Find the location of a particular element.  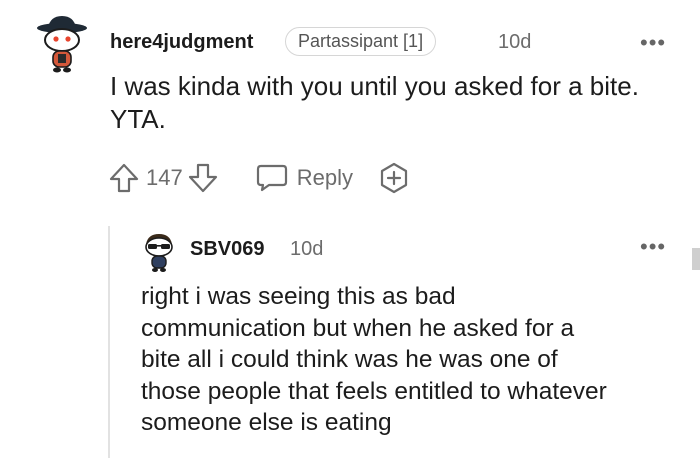

reply-more-options-button: ••• is located at coordinates (653, 247).